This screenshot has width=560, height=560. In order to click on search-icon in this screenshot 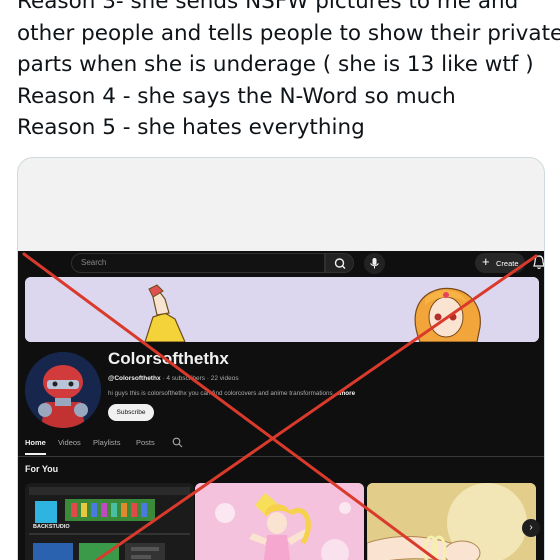, I will do `click(340, 263)`.